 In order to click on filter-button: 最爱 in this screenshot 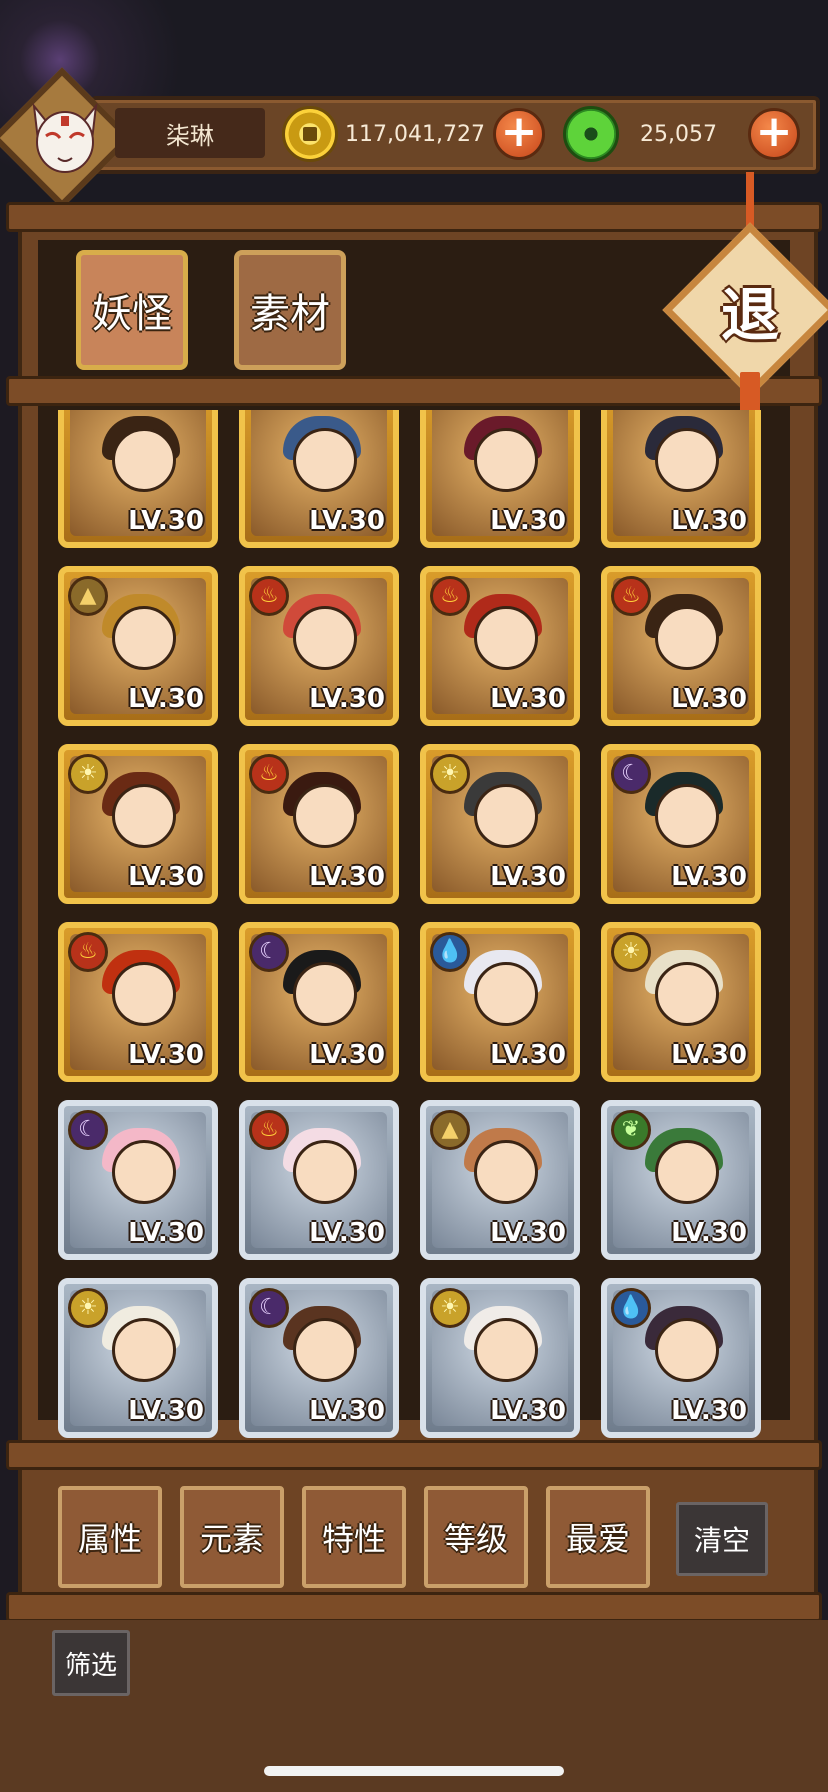, I will do `click(598, 1537)`.